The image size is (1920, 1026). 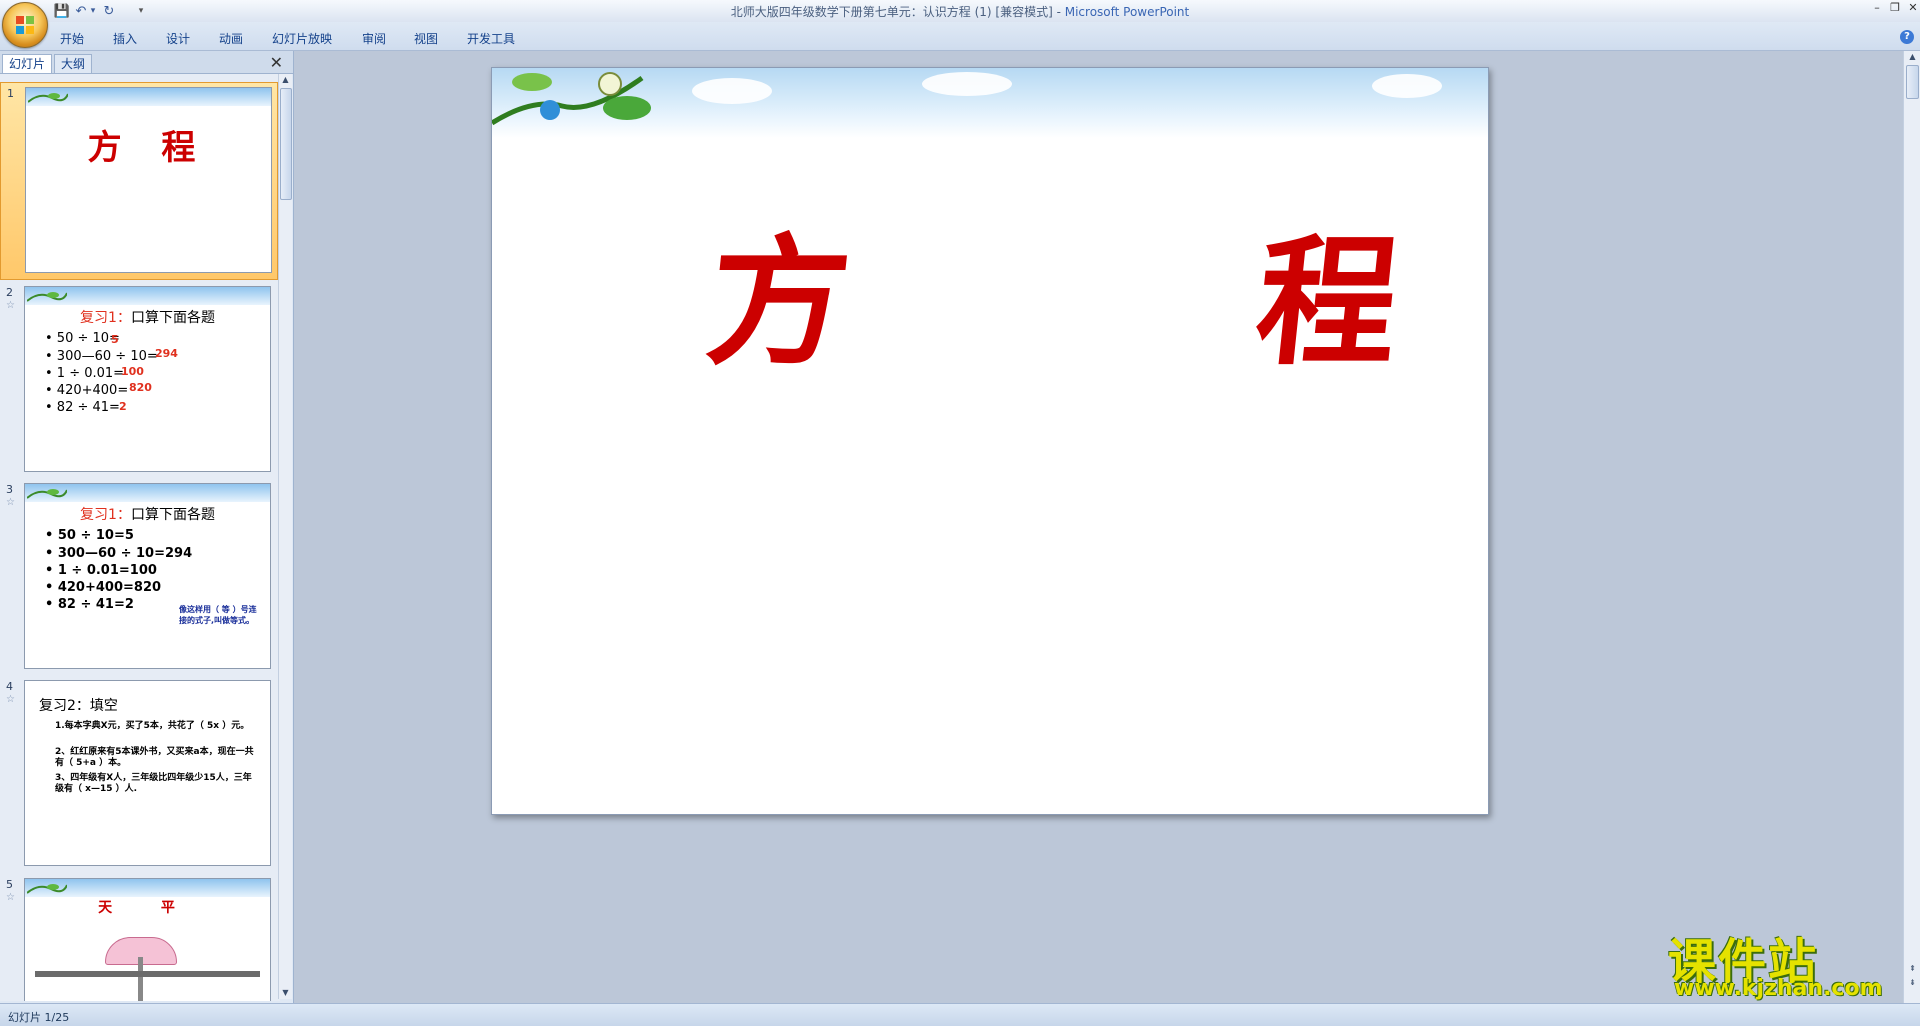 I want to click on slide-number: 4, so click(x=9, y=686).